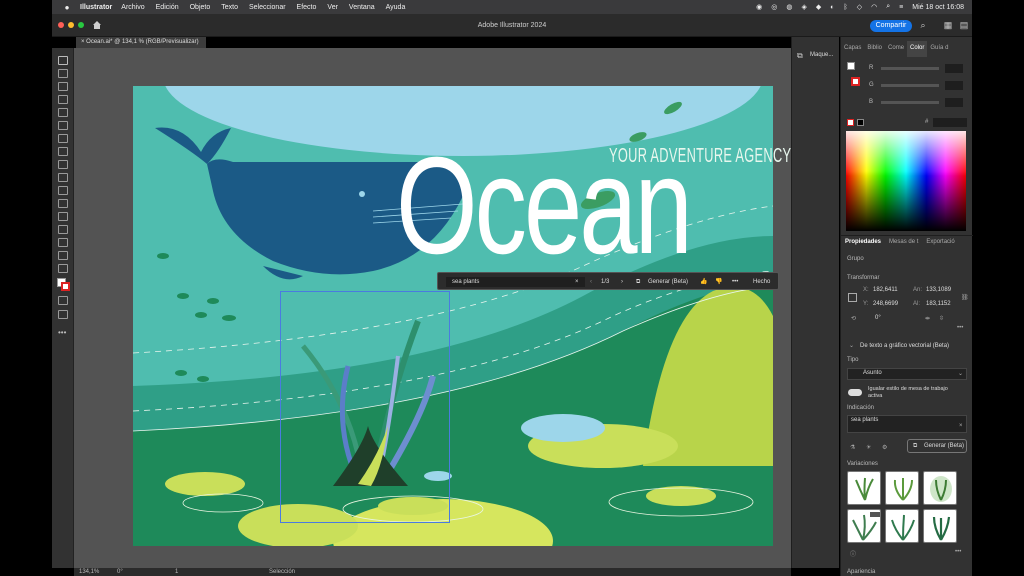 This screenshot has width=1024, height=576. I want to click on menu-ver: Ver, so click(332, 7).